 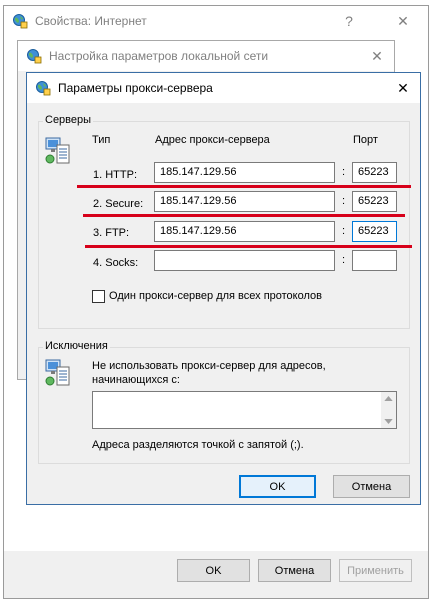 I want to click on lan-settings-close-button: ✕, so click(x=377, y=56).